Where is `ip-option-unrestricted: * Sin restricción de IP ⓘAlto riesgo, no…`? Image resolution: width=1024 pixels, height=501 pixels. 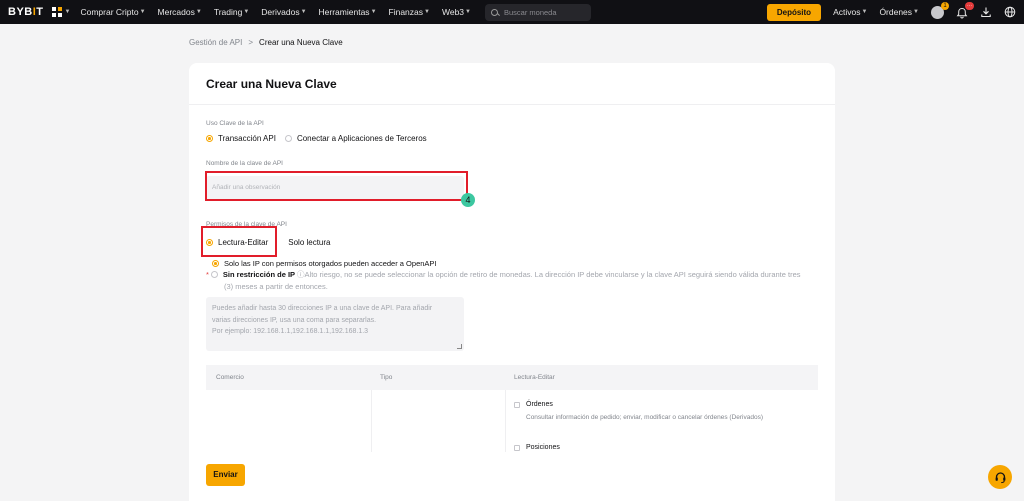 ip-option-unrestricted: * Sin restricción de IP ⓘAlto riesgo, no… is located at coordinates (512, 275).